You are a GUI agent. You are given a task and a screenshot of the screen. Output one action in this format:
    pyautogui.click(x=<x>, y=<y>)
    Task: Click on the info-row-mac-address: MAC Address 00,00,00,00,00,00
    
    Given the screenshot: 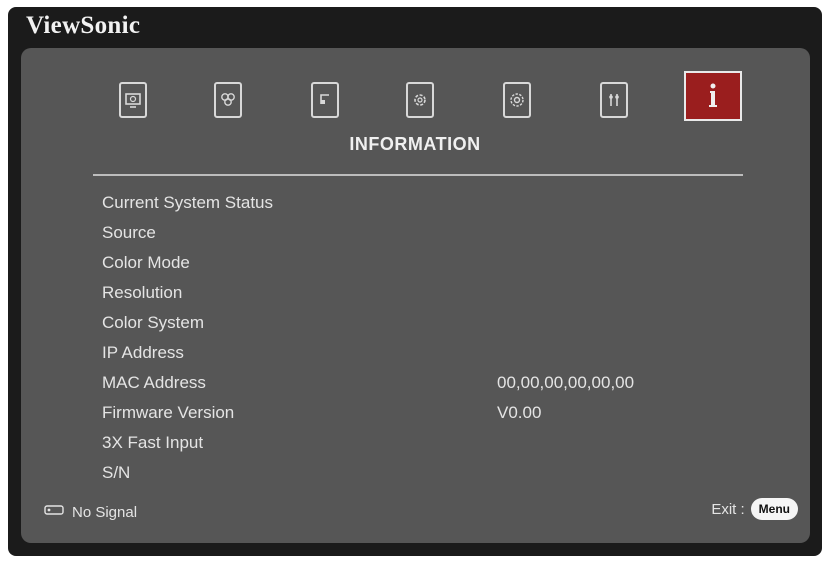 What is the action you would take?
    pyautogui.click(x=412, y=388)
    